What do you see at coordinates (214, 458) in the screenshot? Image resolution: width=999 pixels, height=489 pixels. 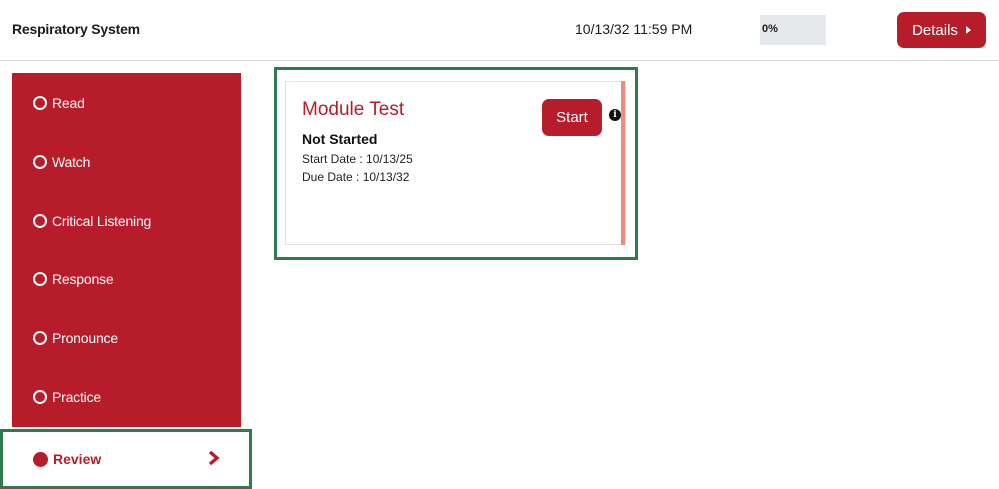 I see `chevron-right-icon` at bounding box center [214, 458].